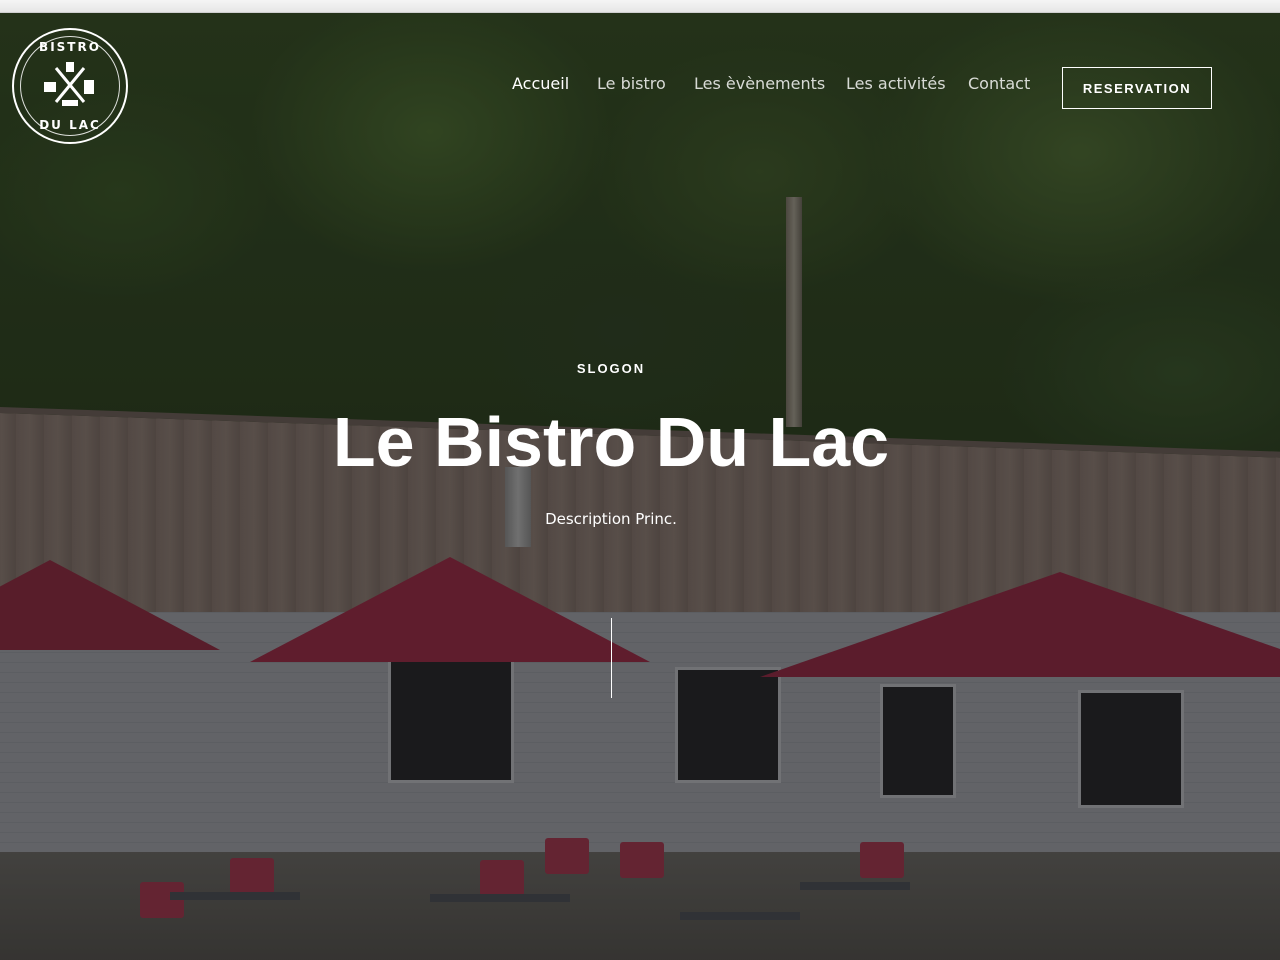 This screenshot has height=960, width=1280. I want to click on logo-top-text: BISTRO, so click(70, 47).